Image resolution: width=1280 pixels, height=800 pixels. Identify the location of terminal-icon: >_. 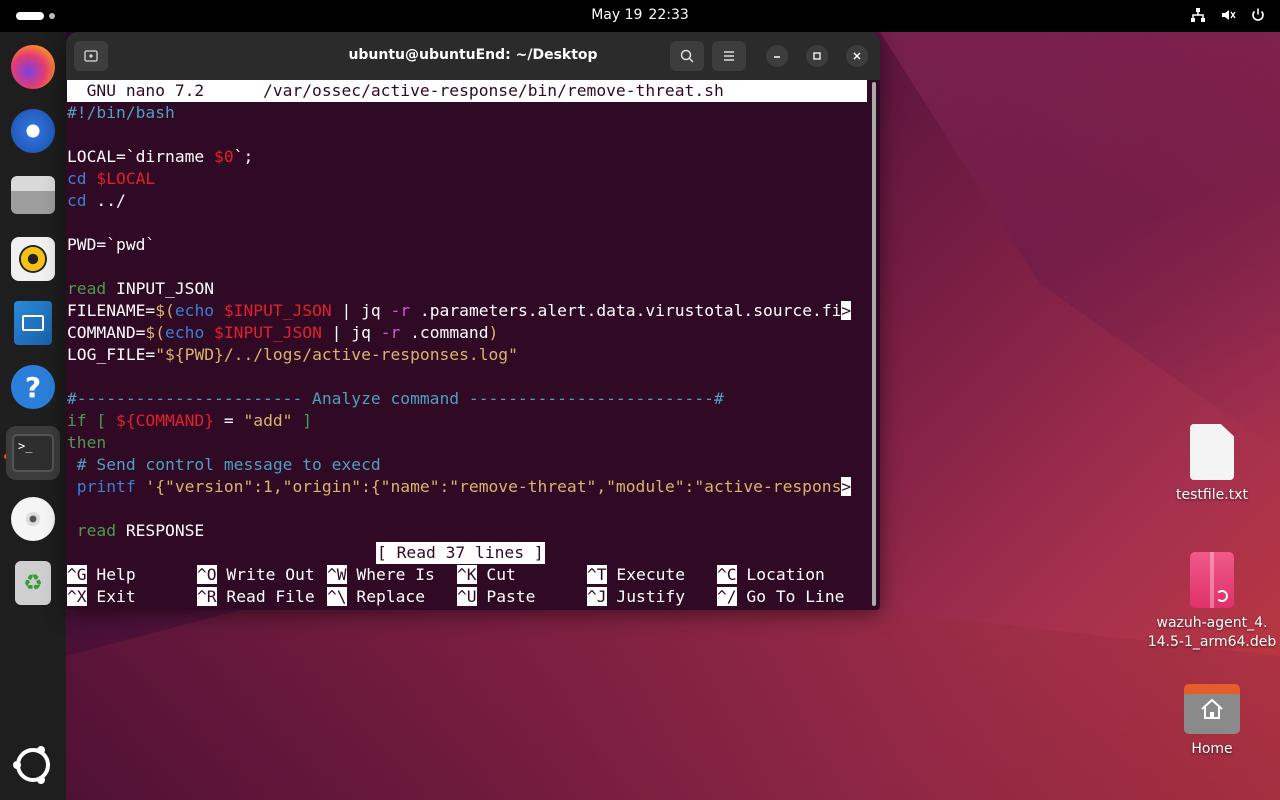
(33, 453).